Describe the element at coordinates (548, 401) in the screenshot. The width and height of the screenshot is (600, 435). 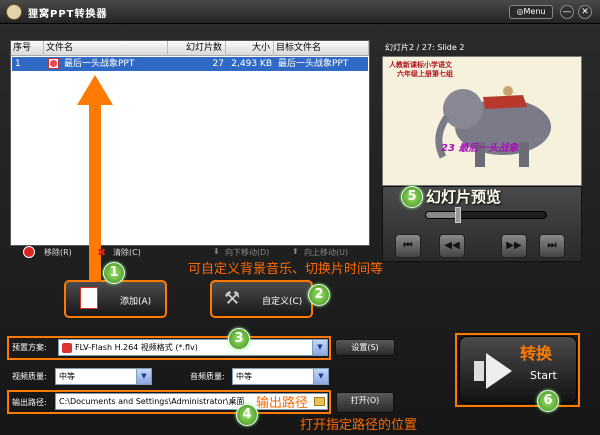
I see `annotation-badge-6: 6` at that location.